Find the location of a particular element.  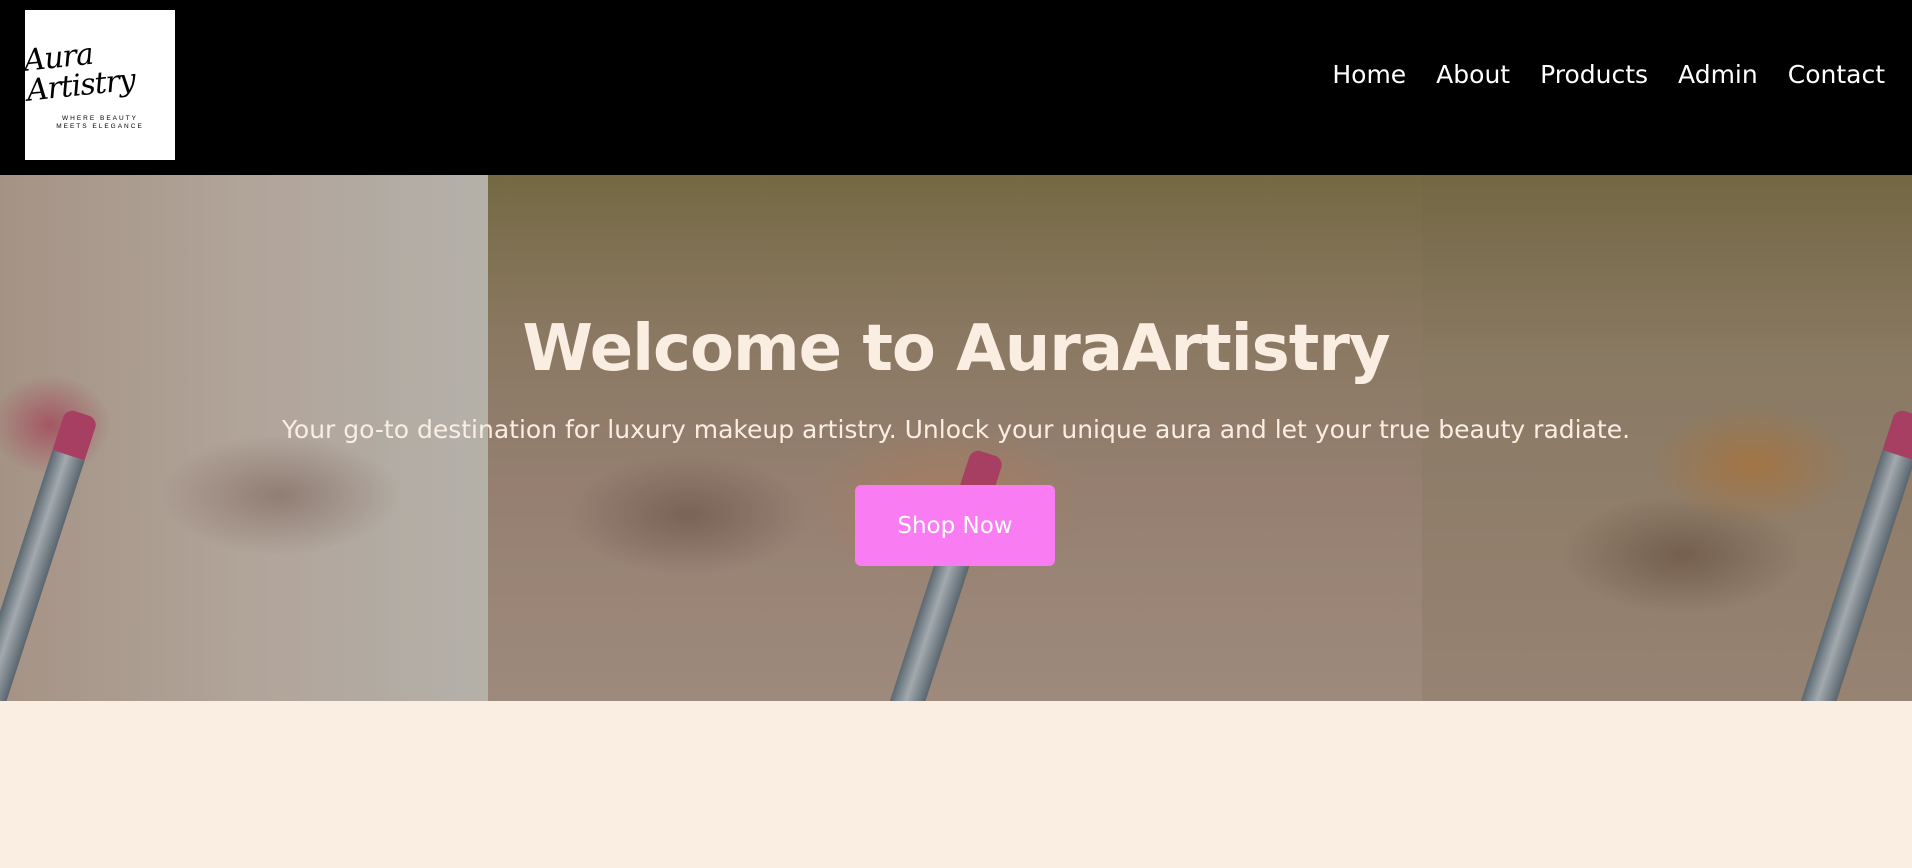

nav-link-about: About is located at coordinates (1473, 74).